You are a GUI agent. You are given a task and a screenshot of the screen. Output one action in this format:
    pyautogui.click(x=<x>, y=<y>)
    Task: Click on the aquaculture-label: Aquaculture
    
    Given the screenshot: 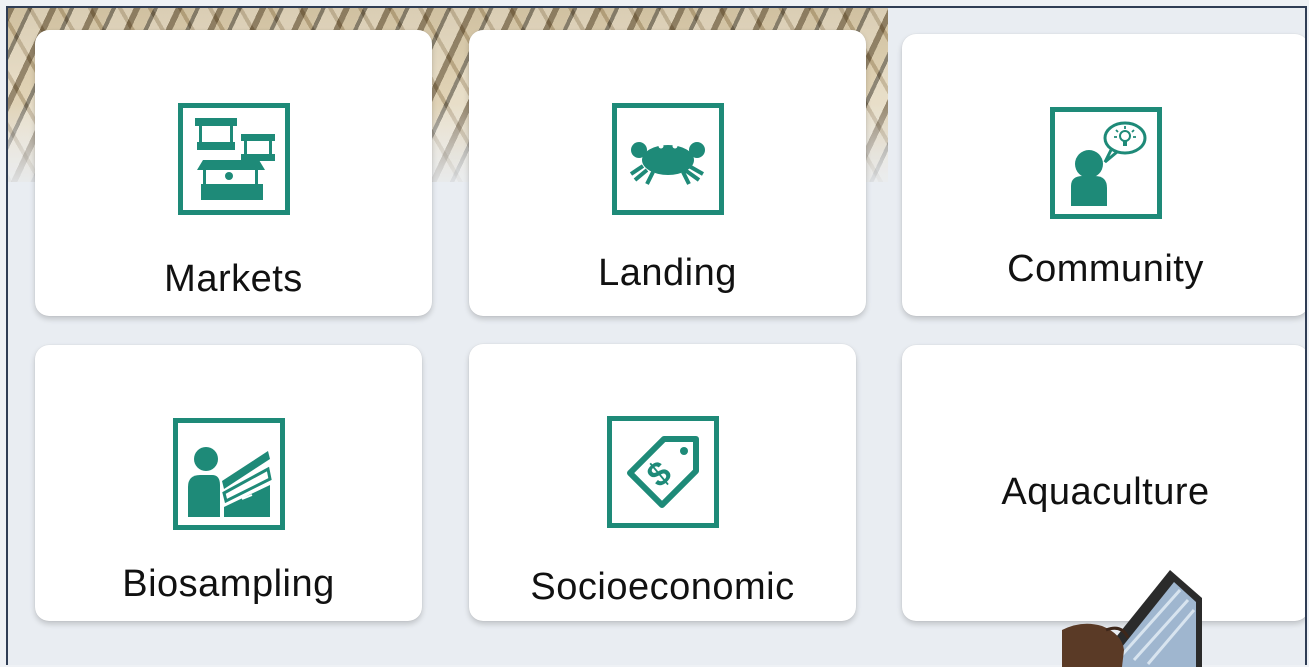 What is the action you would take?
    pyautogui.click(x=1105, y=492)
    